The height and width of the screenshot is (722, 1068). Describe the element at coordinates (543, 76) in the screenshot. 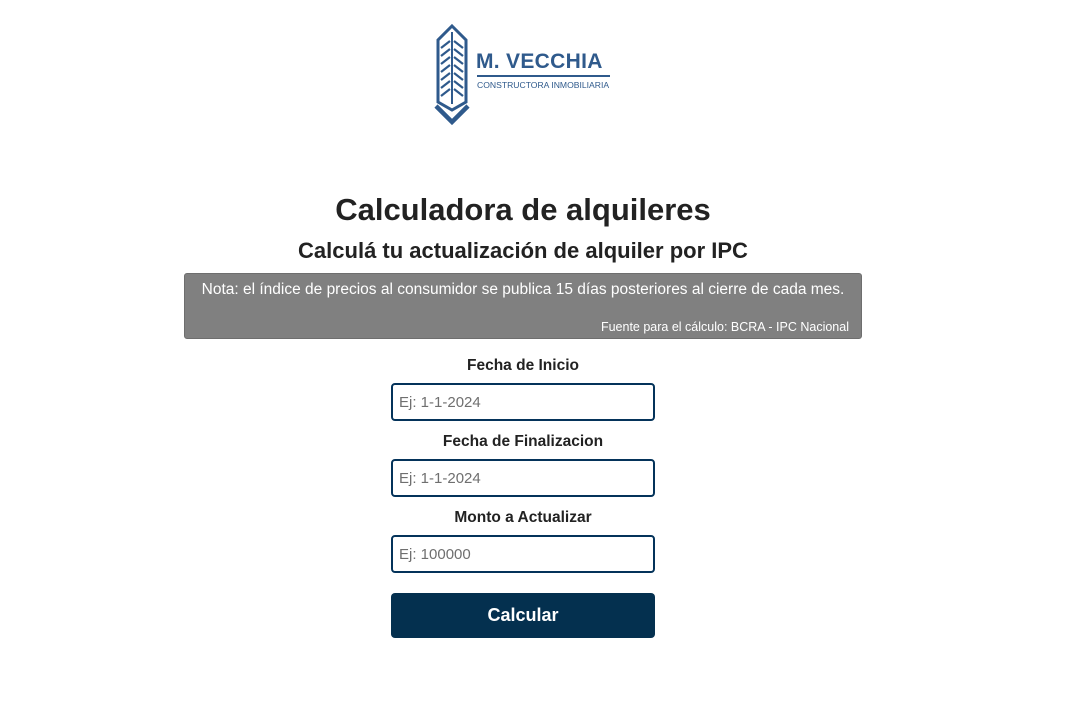

I see `logo-divider` at that location.